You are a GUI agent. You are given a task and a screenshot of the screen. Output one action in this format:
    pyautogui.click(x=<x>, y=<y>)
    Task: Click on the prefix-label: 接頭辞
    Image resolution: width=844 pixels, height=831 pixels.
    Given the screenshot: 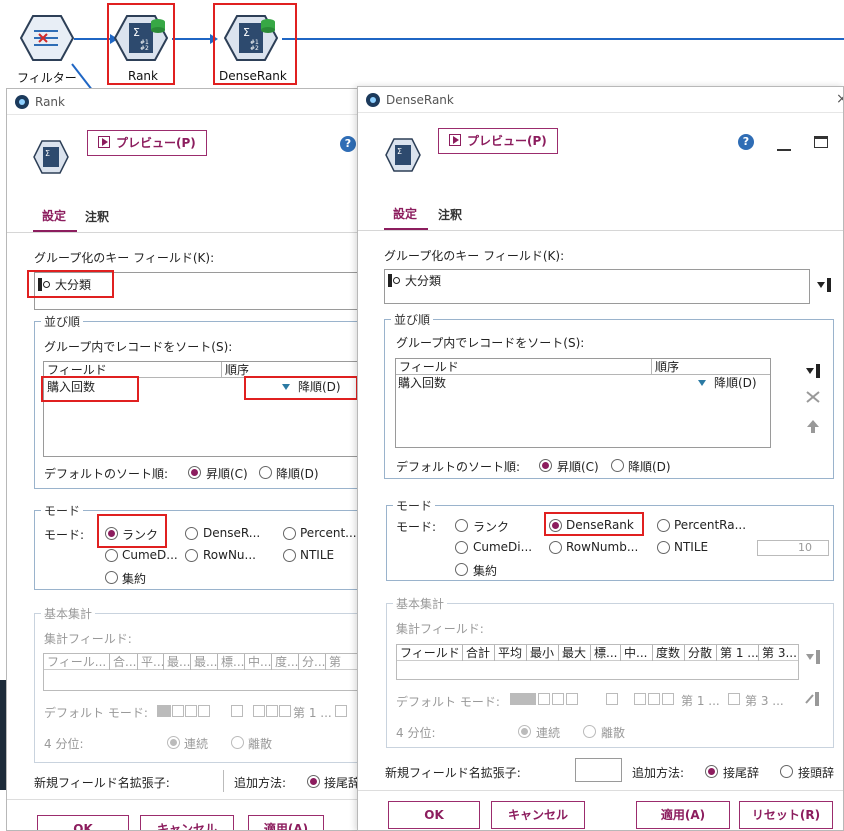 What is the action you would take?
    pyautogui.click(x=816, y=773)
    